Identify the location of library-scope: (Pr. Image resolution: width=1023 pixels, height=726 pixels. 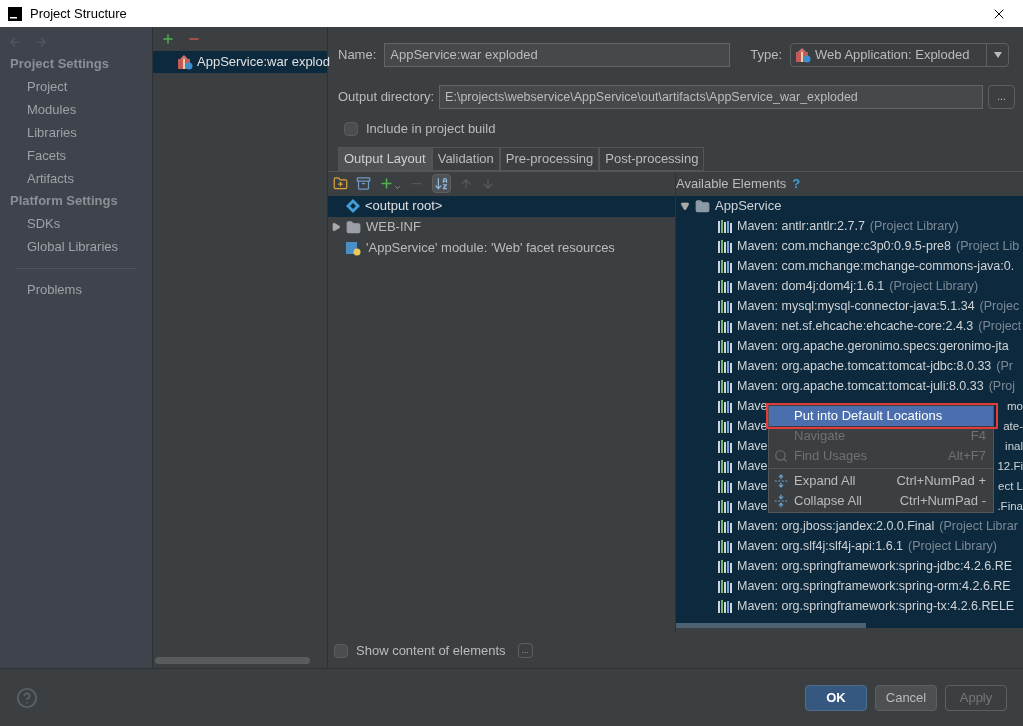
(1004, 367).